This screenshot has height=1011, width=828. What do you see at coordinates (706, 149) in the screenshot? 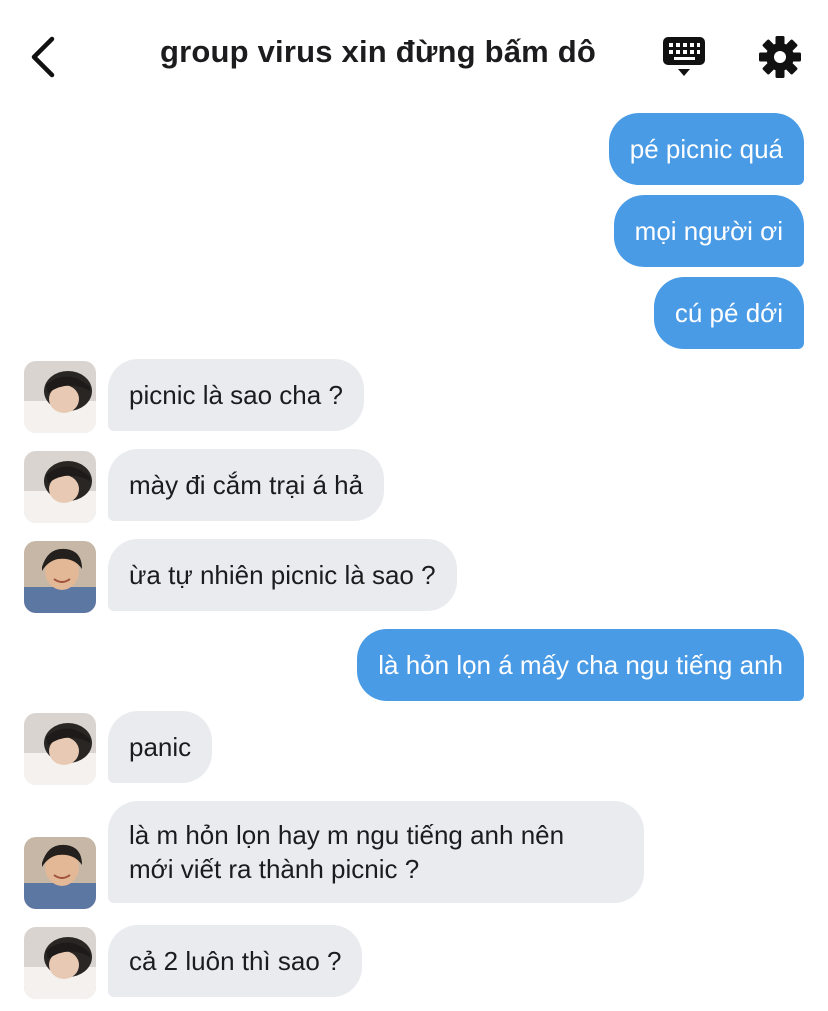
I see `outgoing-message-bubble: pé picnic quá` at bounding box center [706, 149].